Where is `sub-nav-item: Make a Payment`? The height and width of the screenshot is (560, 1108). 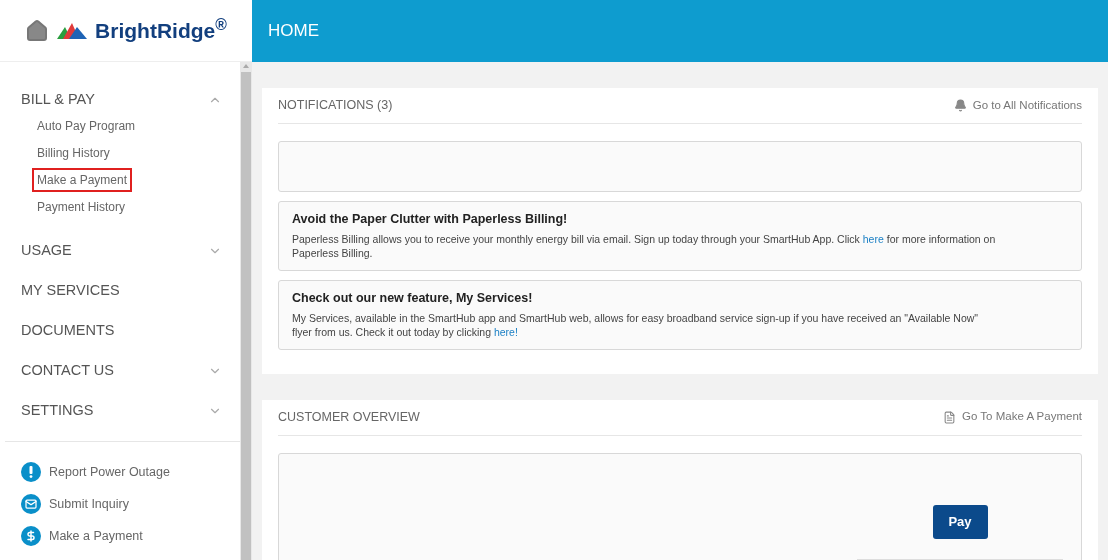 sub-nav-item: Make a Payment is located at coordinates (82, 180).